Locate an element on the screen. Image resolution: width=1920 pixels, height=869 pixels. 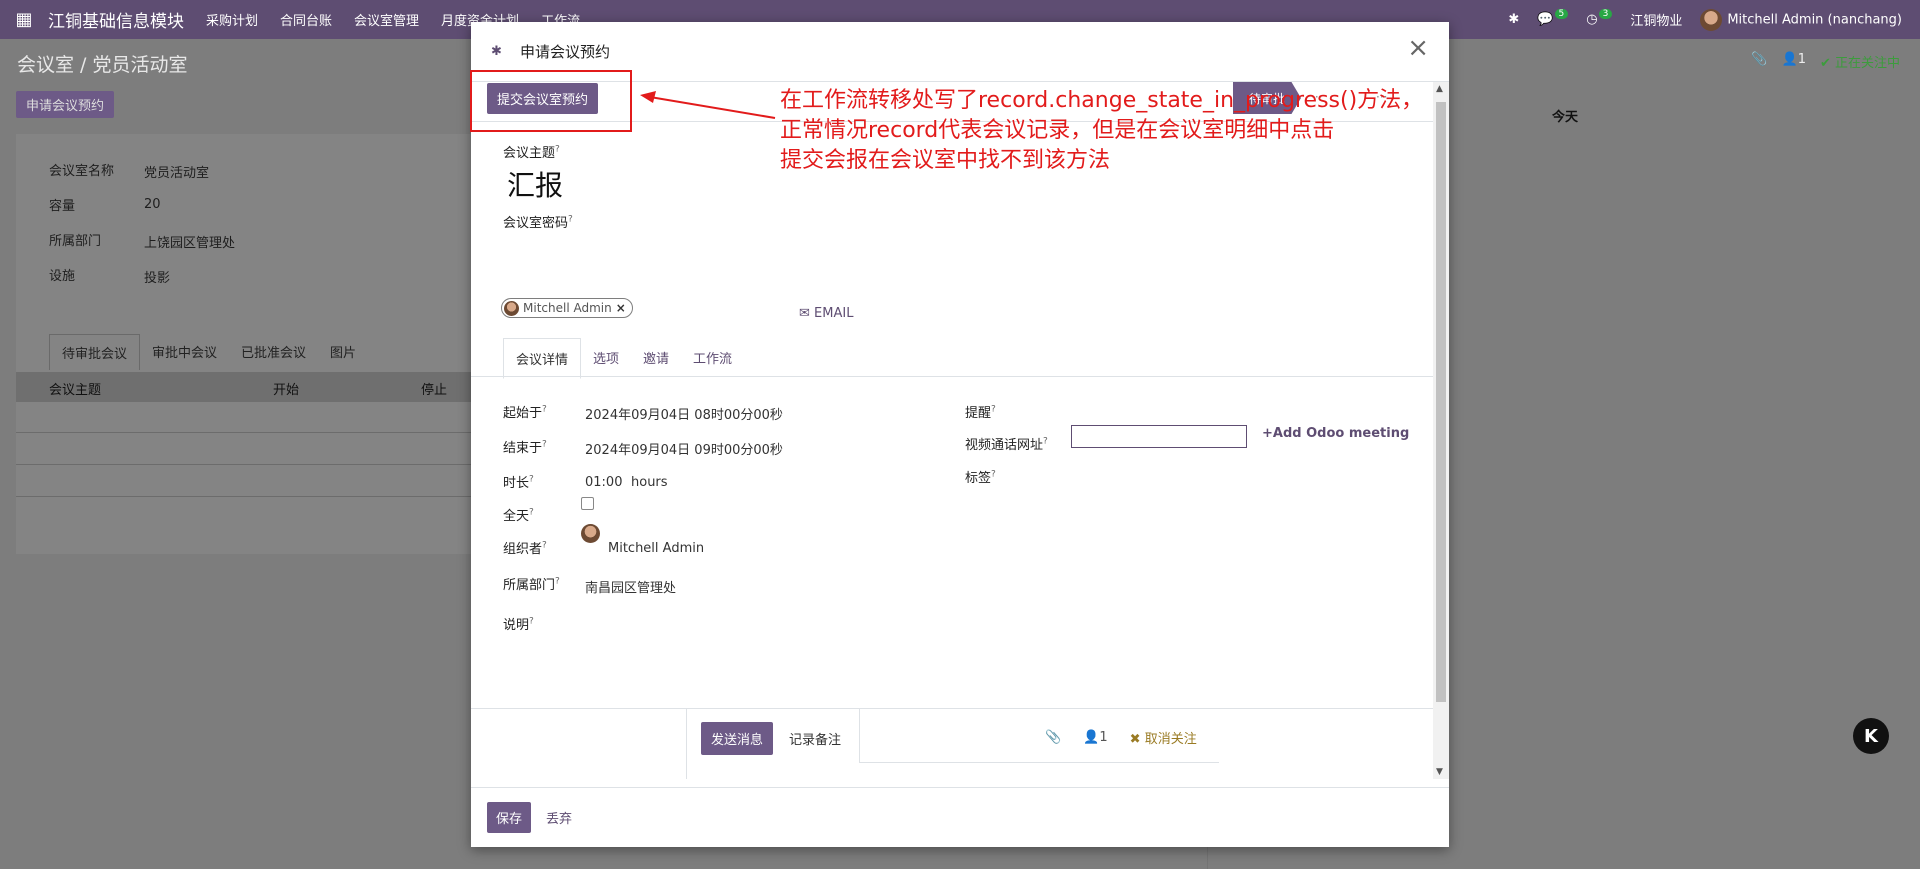
bg-tabs: 待审批会议 审批中会议 已批准会议 图片 is located at coordinates (208, 352).